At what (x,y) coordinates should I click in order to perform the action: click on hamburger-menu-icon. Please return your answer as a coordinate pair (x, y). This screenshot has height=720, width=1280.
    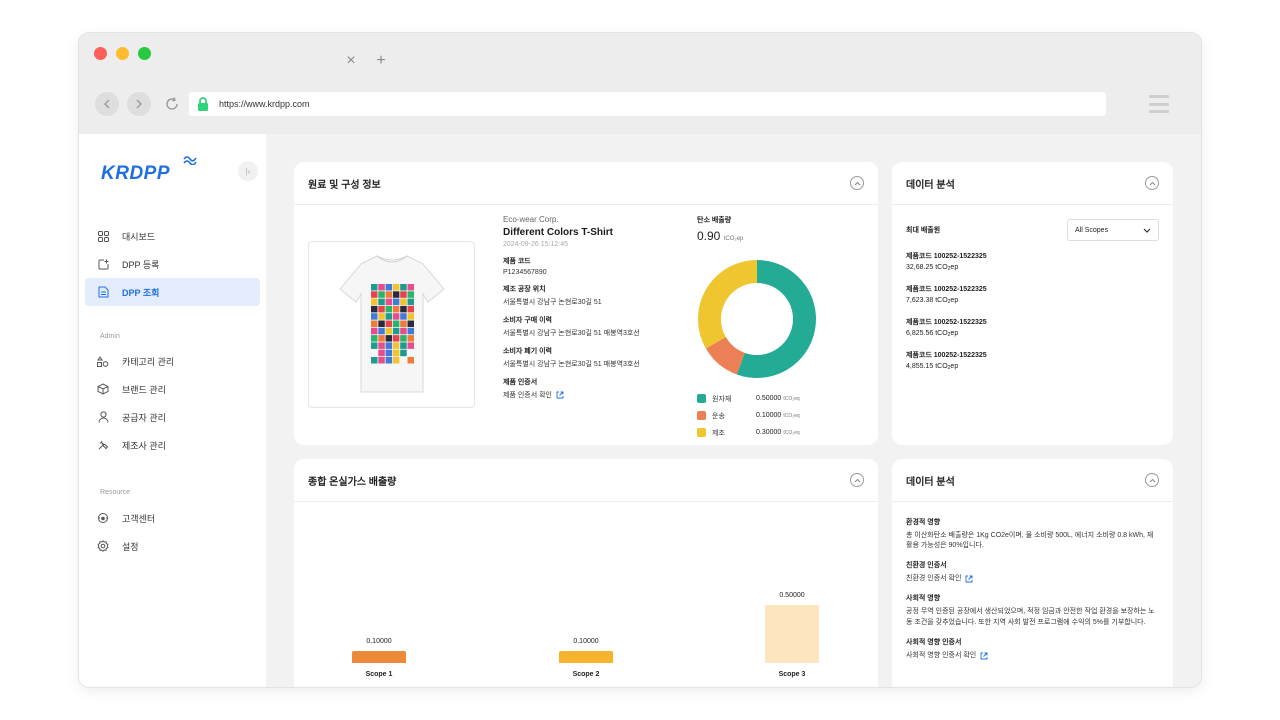
    Looking at the image, I should click on (1159, 104).